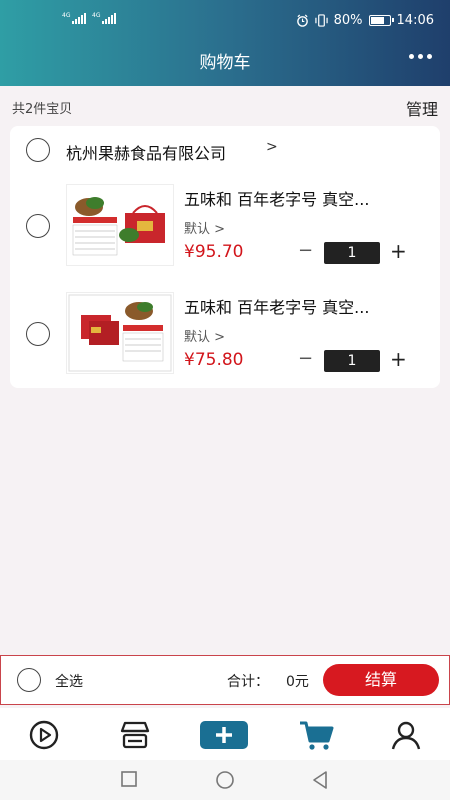 The width and height of the screenshot is (450, 800). Describe the element at coordinates (214, 360) in the screenshot. I see `product-price: ¥75.80` at that location.